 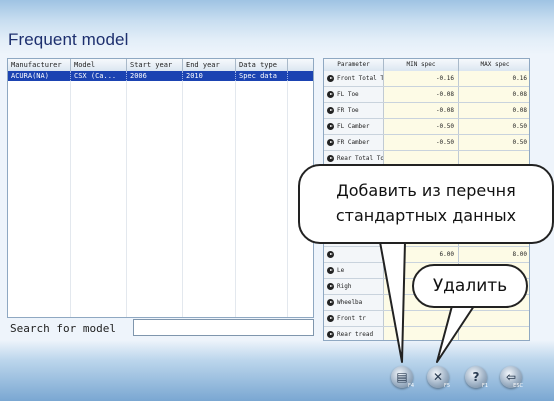 I want to click on callout-add-line1: Добавить из перечня, so click(x=426, y=190).